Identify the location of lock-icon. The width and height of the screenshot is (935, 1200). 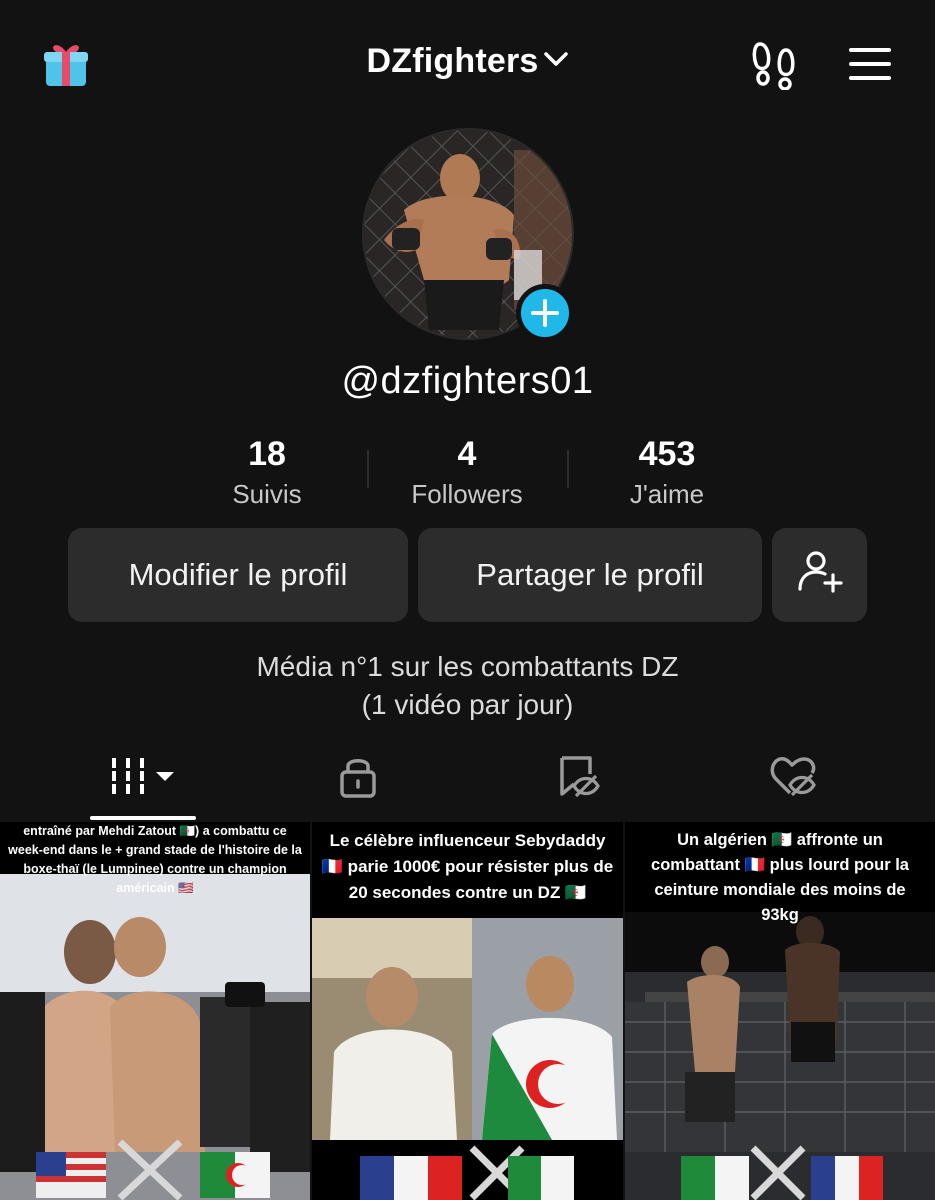
(358, 778).